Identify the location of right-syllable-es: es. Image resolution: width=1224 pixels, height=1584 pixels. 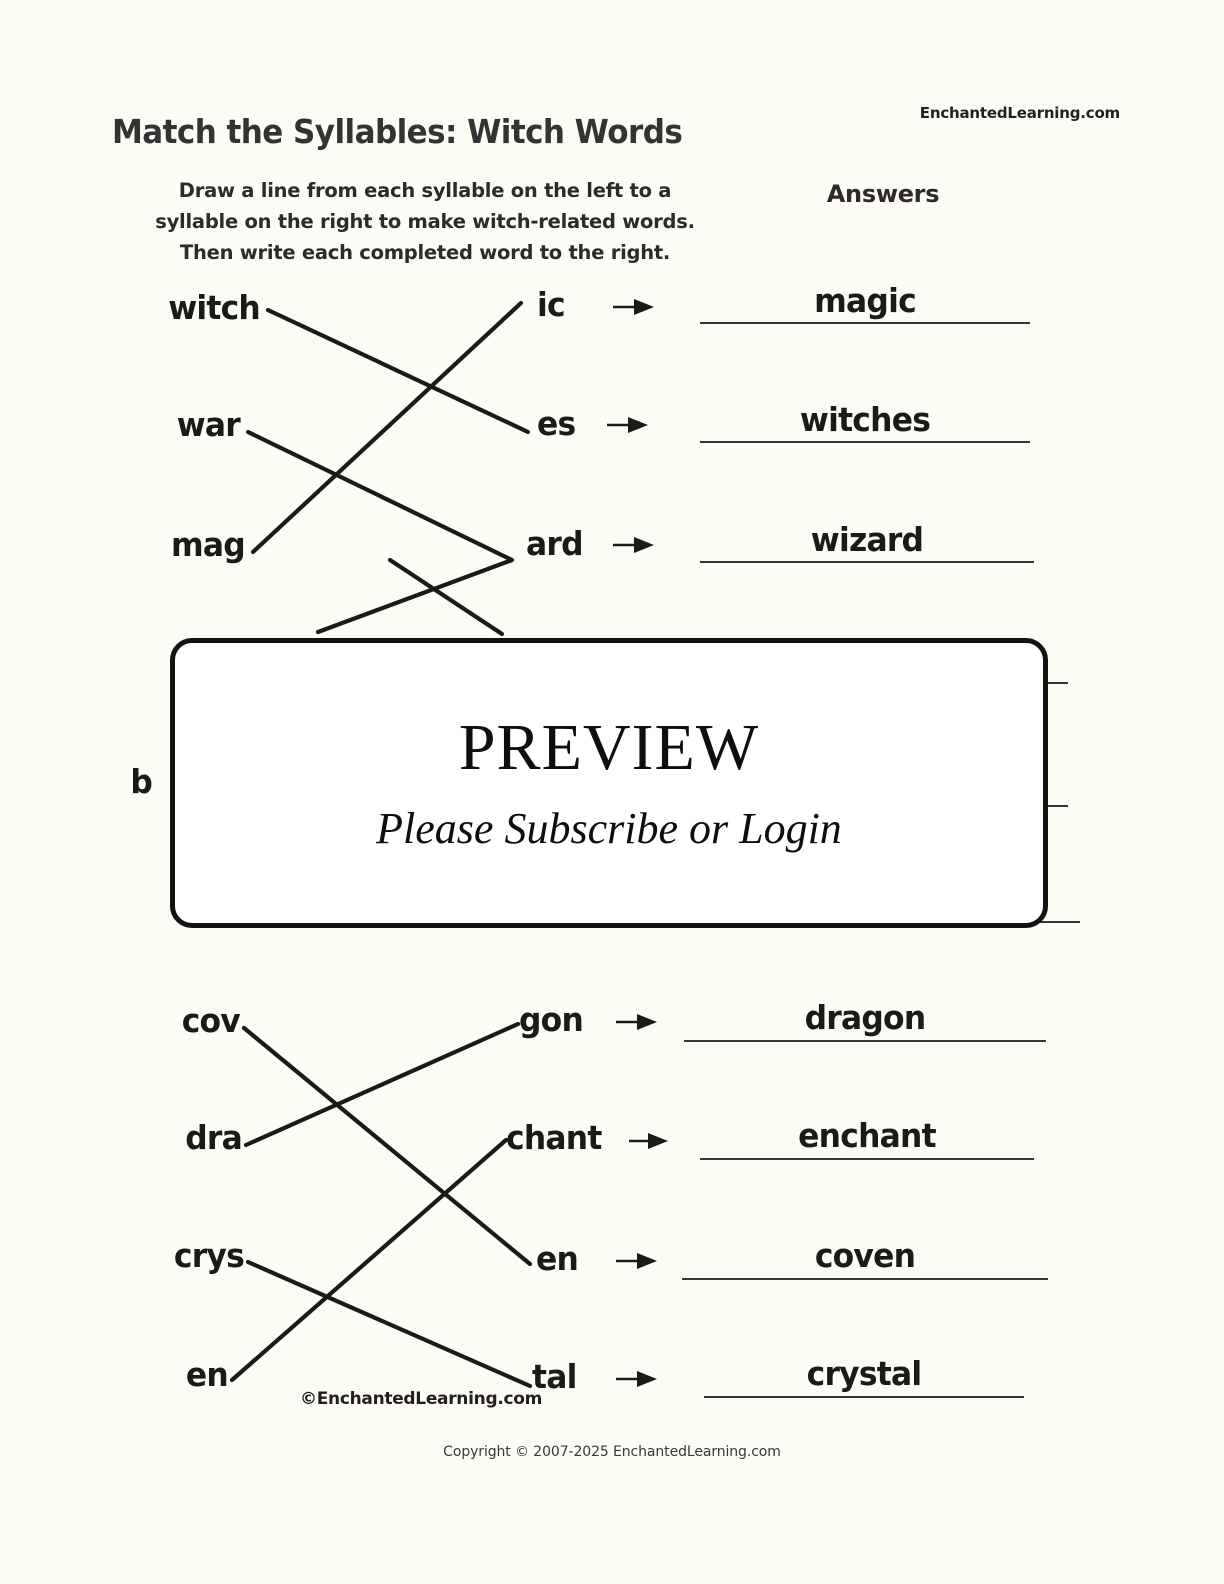
(603, 423).